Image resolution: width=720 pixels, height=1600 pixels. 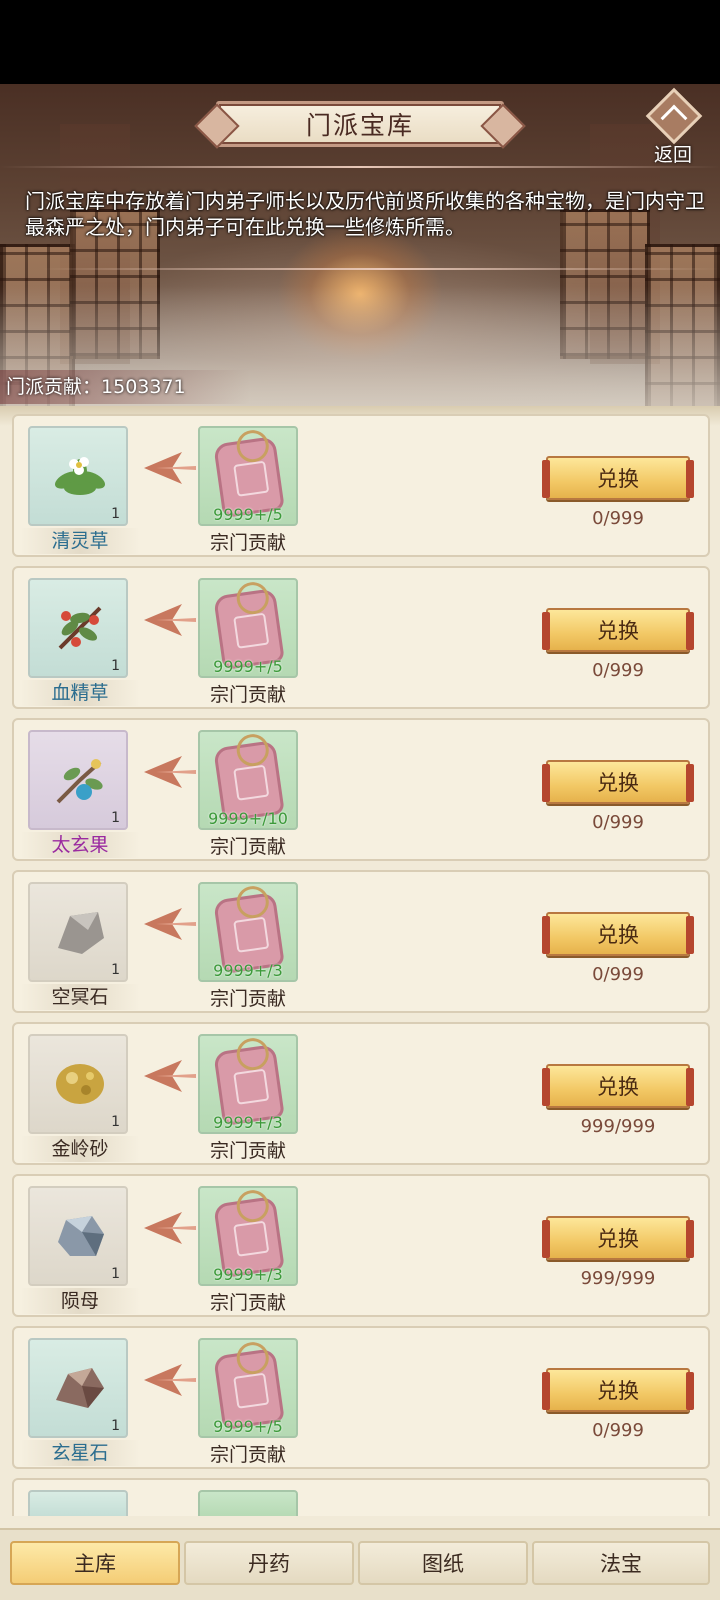 What do you see at coordinates (269, 1563) in the screenshot?
I see `tab-elixirs: 丹药` at bounding box center [269, 1563].